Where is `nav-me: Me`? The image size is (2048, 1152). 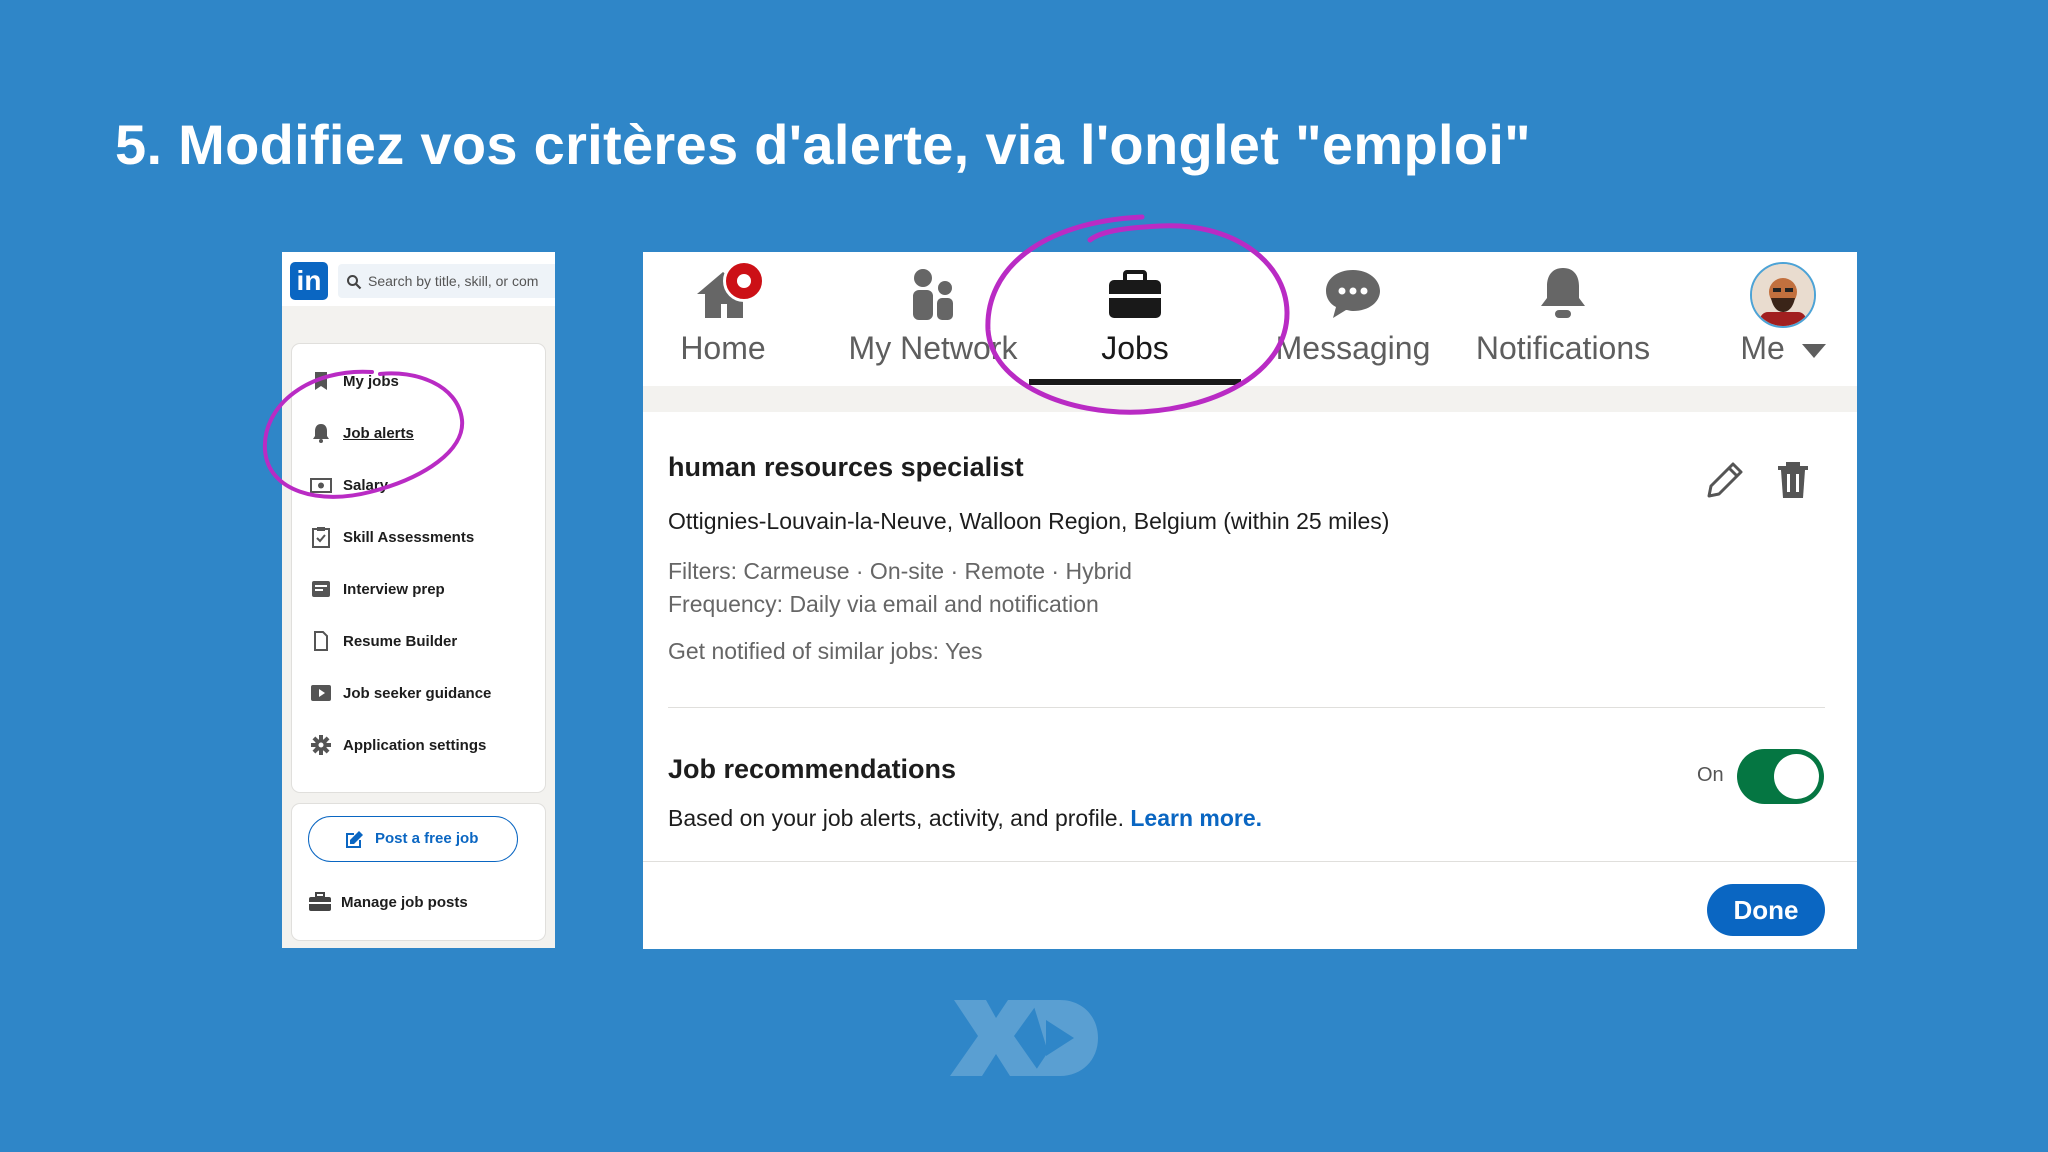
nav-me: Me is located at coordinates (1783, 319).